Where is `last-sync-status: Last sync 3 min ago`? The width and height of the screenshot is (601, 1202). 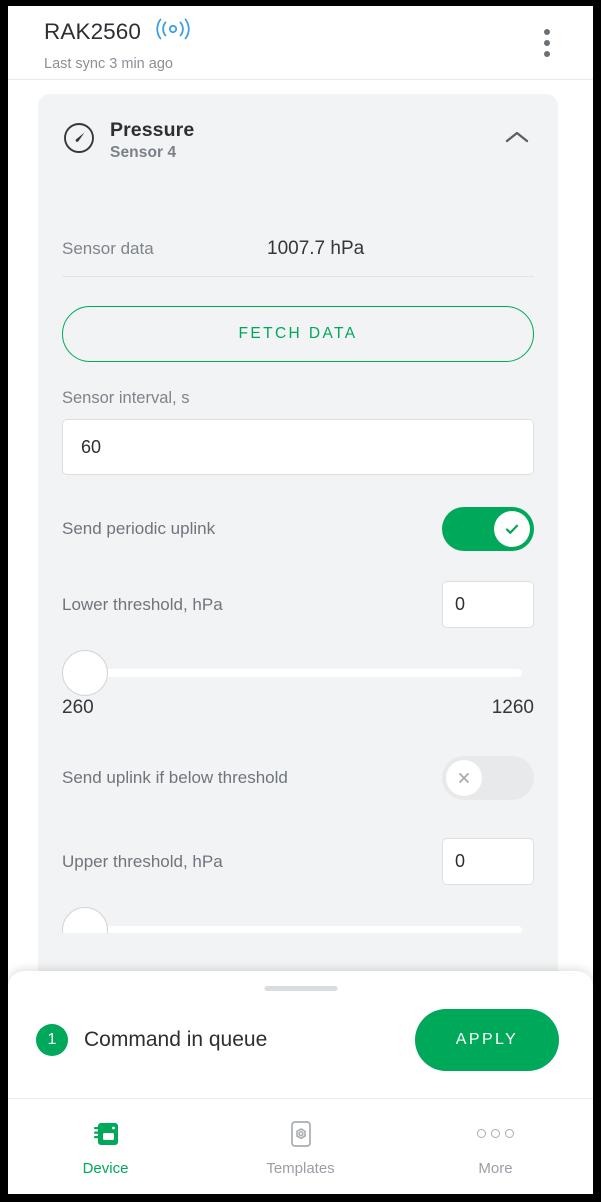
last-sync-status: Last sync 3 min ago is located at coordinates (108, 64).